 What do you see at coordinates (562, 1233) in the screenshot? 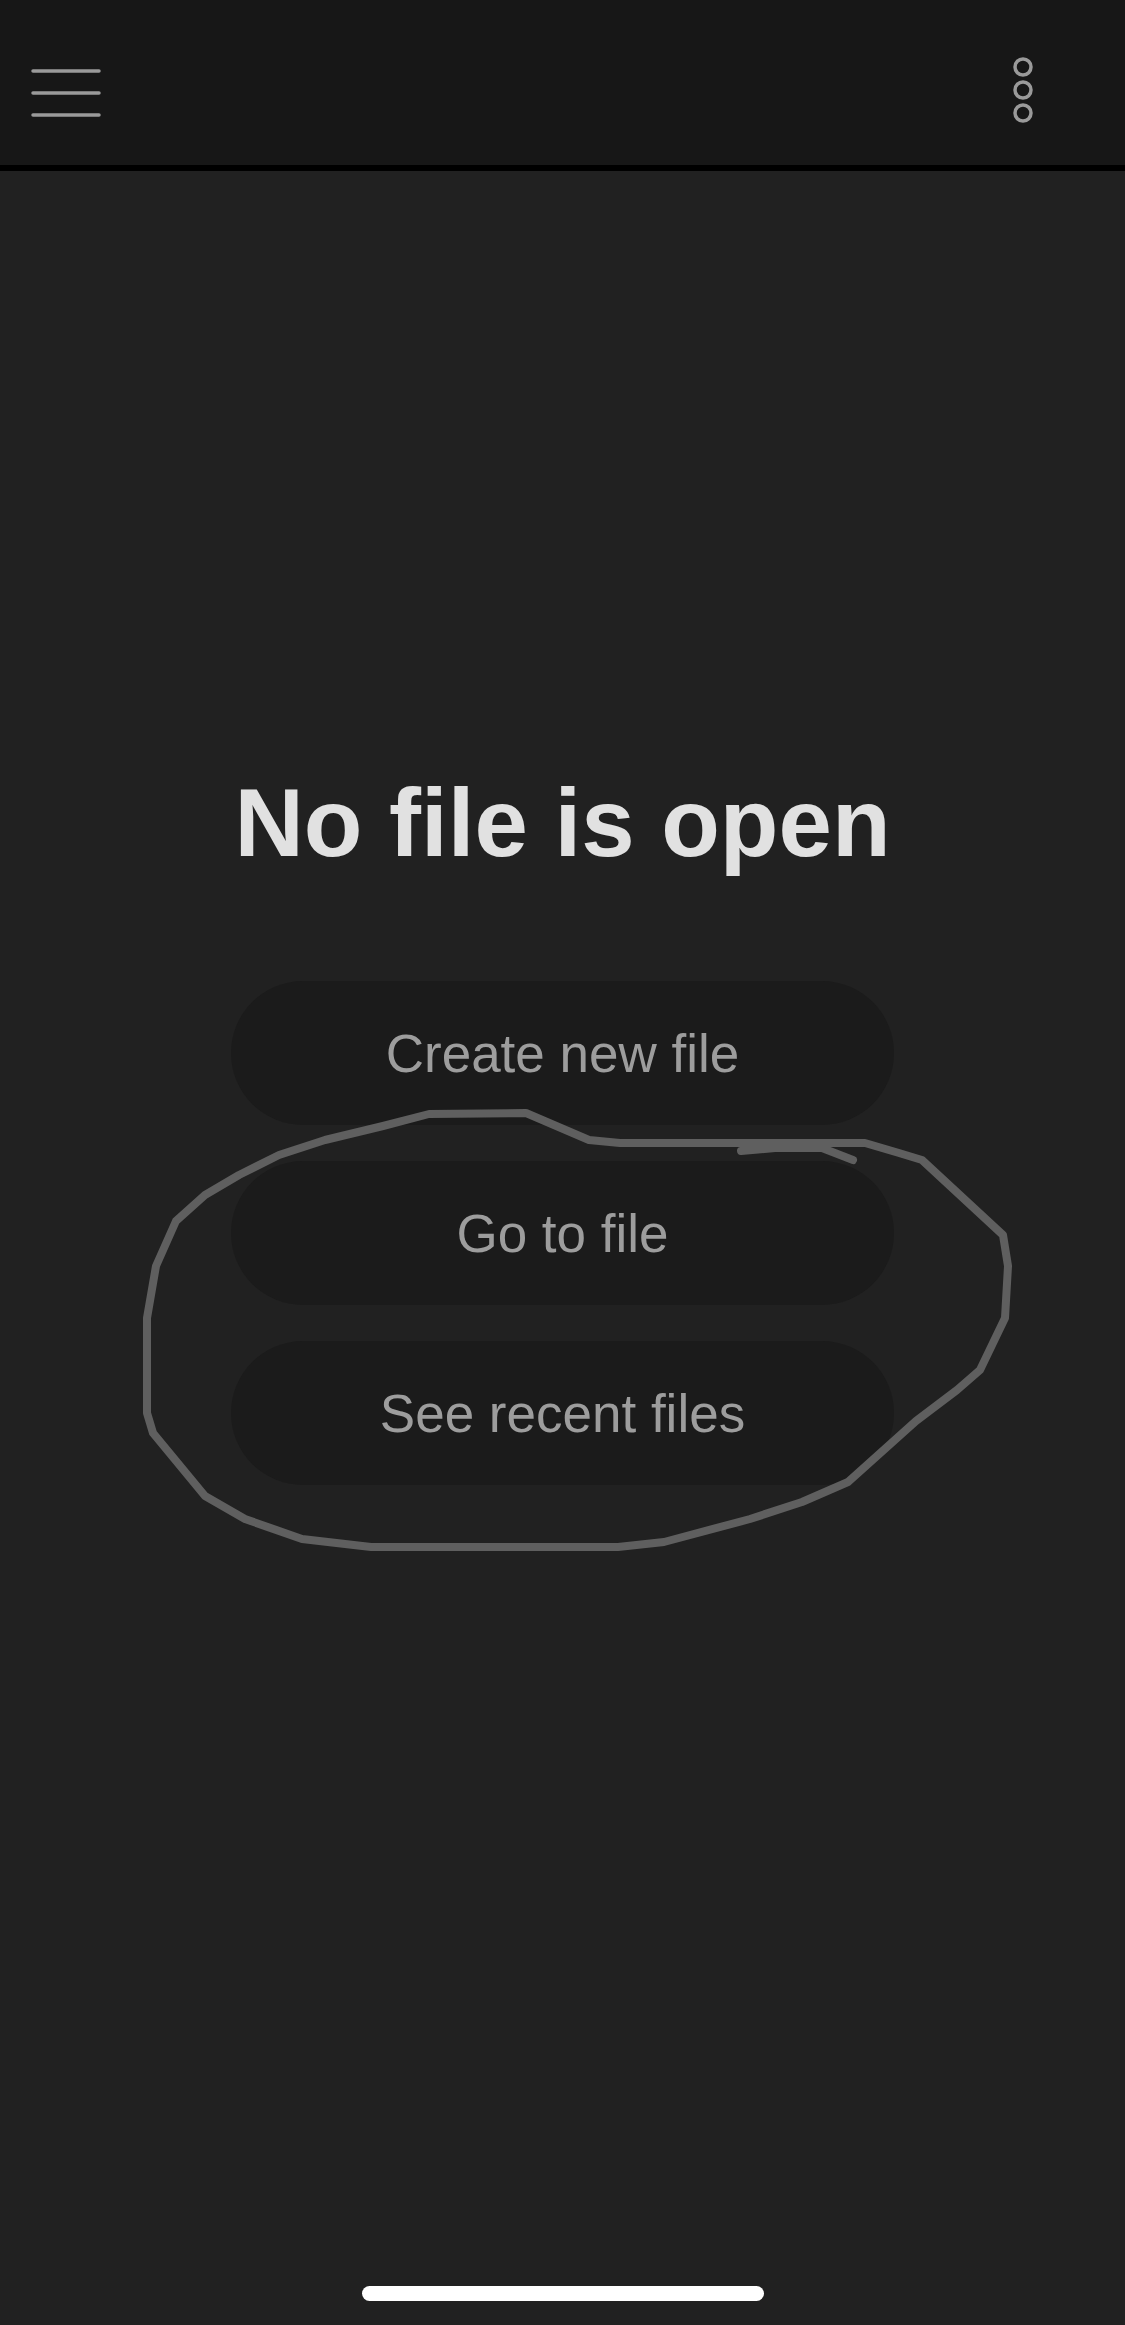
I see `action-button: Go to file` at bounding box center [562, 1233].